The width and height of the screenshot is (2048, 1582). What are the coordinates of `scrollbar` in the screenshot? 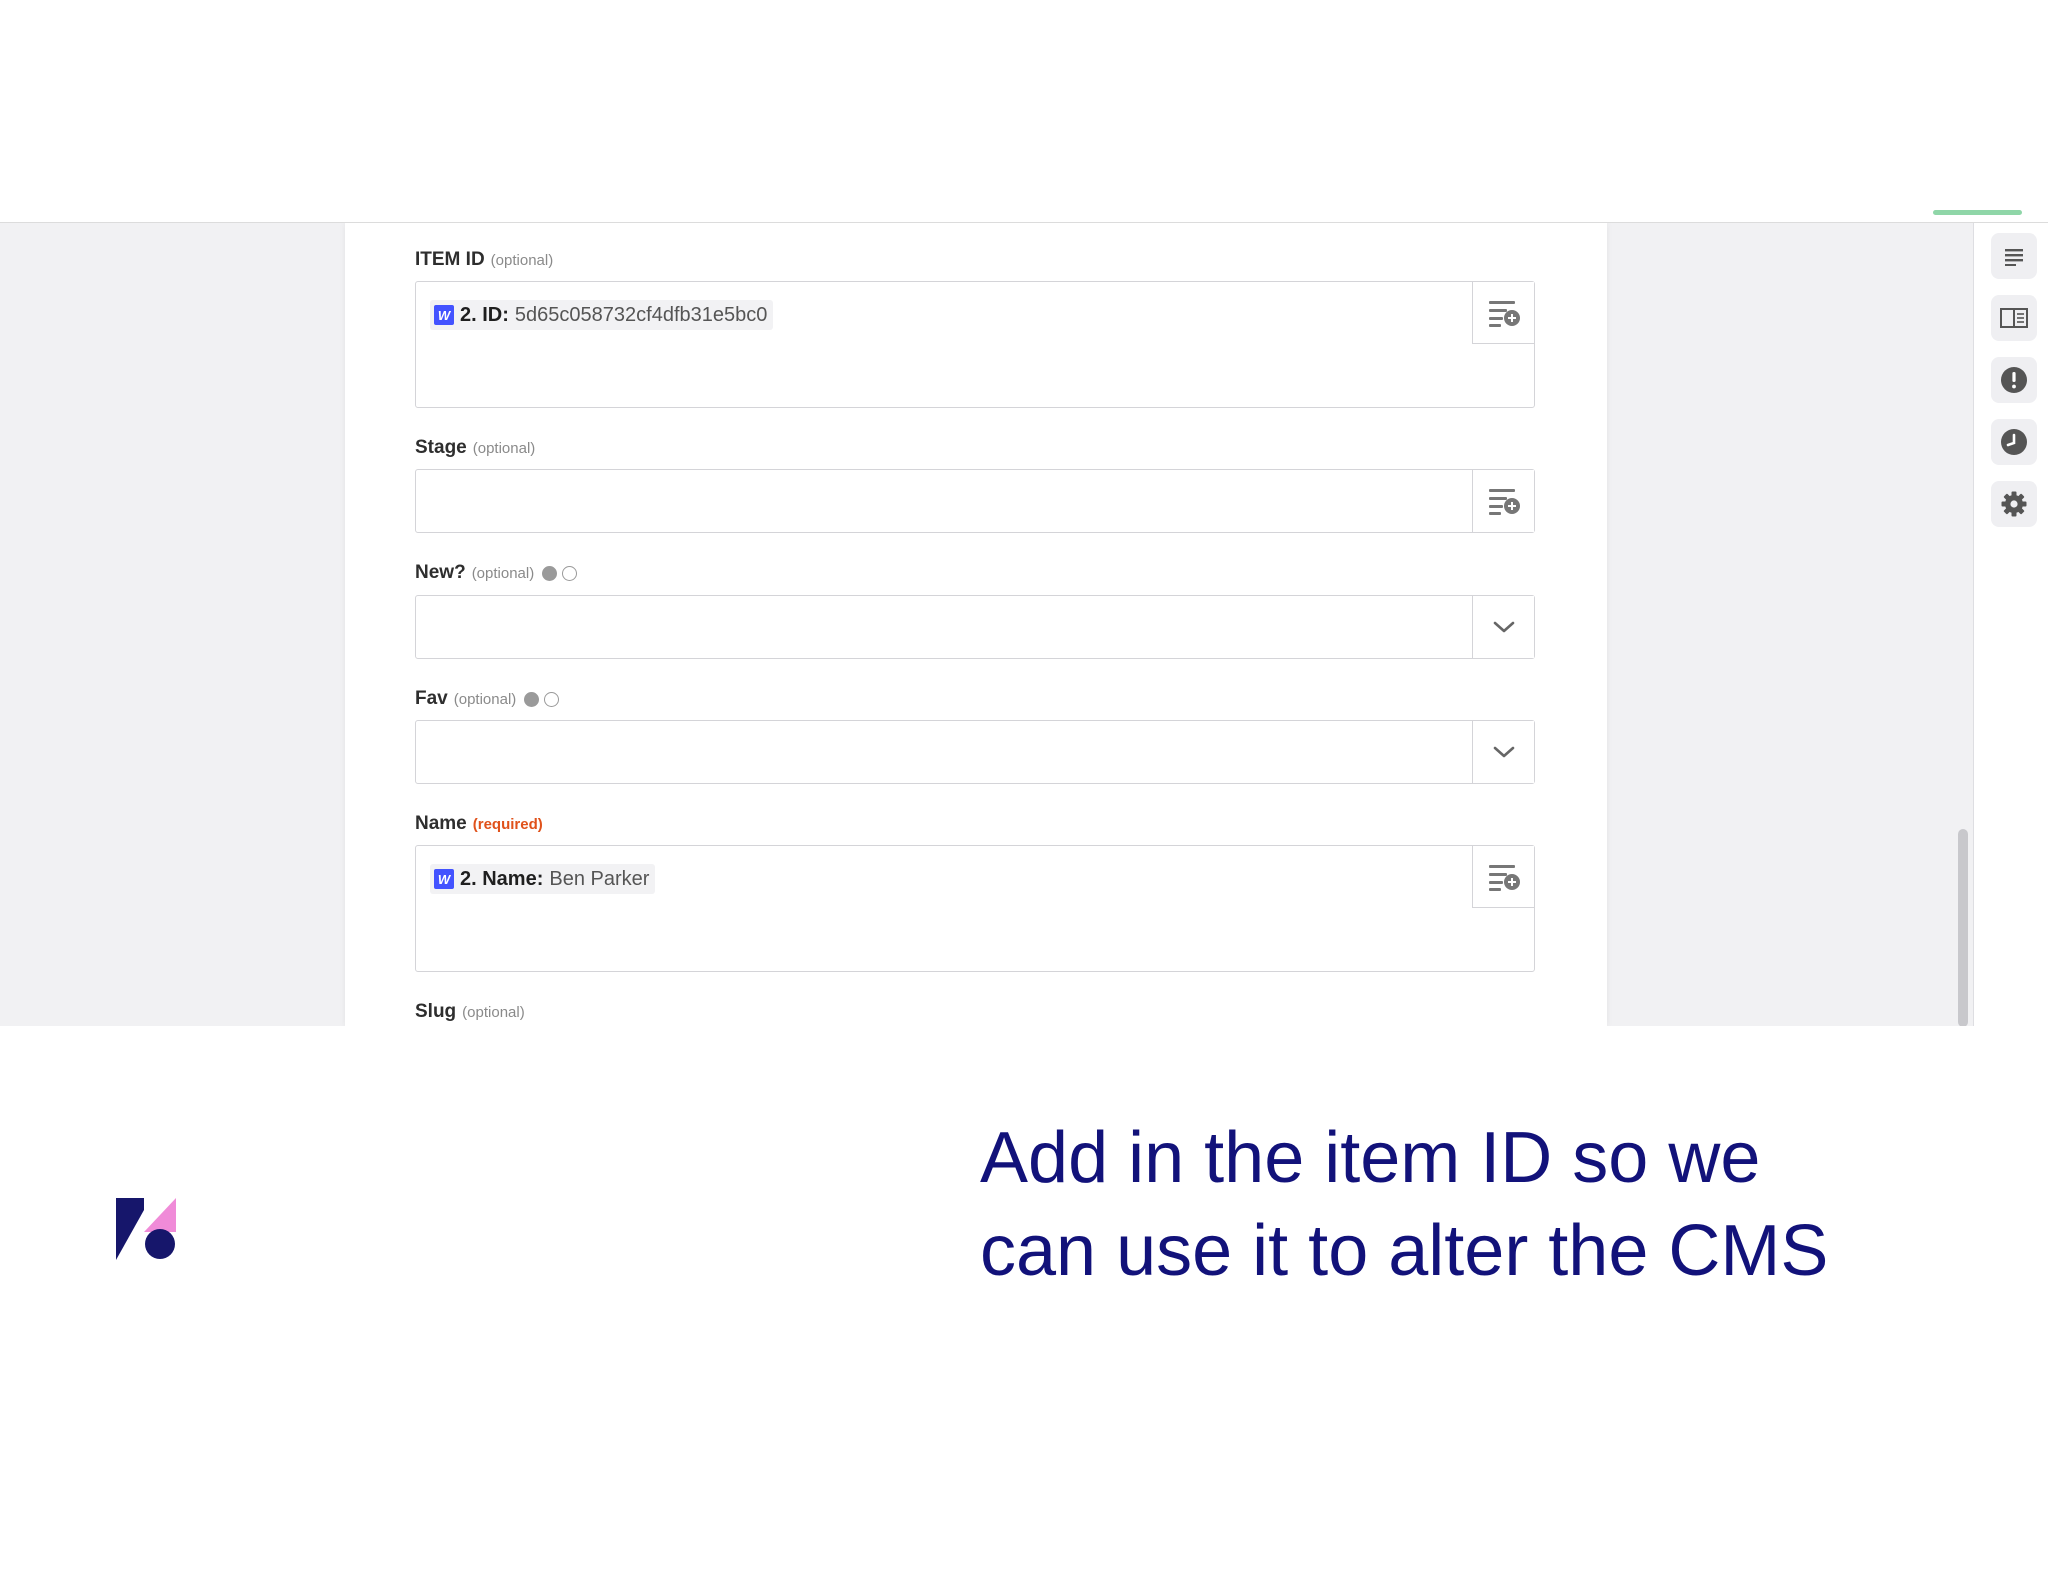 It's located at (1963, 624).